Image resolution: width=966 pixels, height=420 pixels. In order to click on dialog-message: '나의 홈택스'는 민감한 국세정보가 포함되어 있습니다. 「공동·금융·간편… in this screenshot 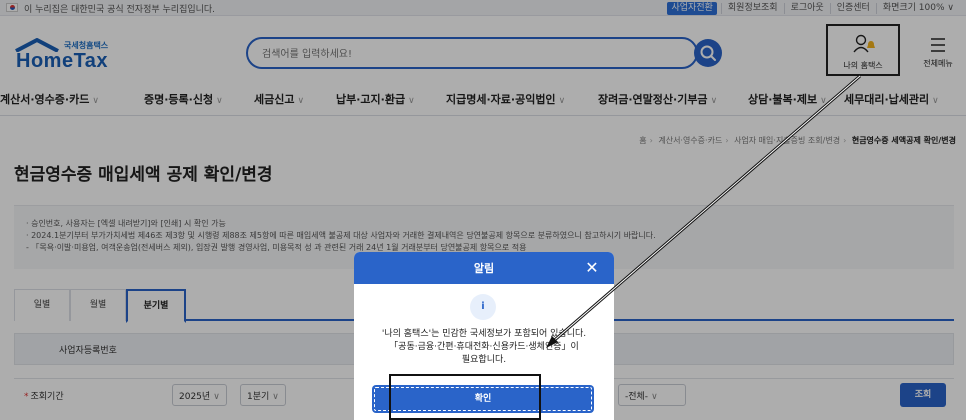, I will do `click(484, 347)`.